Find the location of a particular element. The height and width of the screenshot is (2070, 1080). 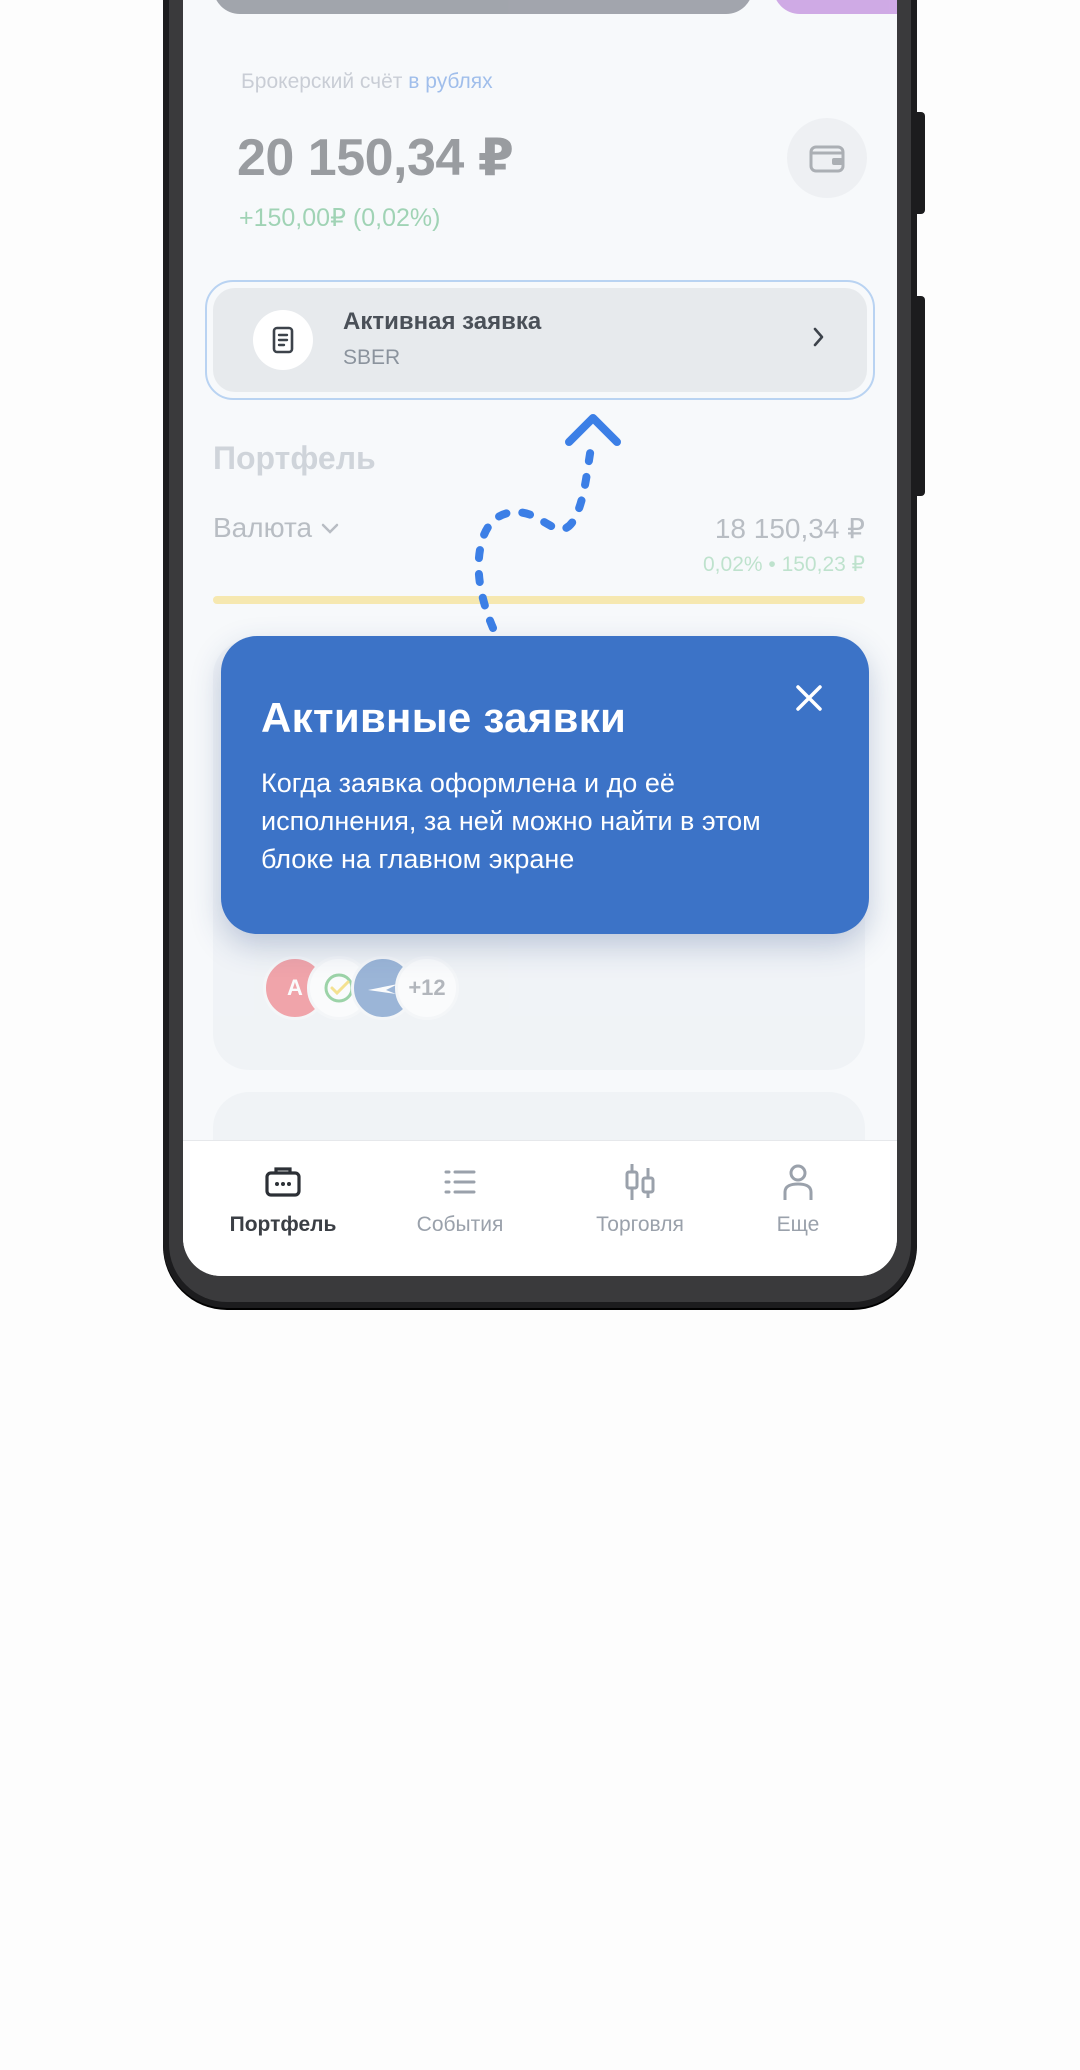

nav-item-portfolio: Портфель is located at coordinates (283, 1198).